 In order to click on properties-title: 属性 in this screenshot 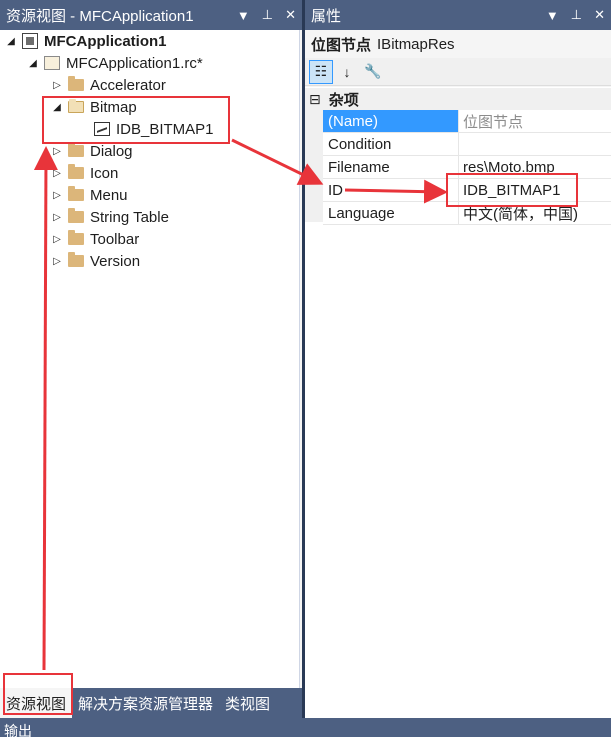, I will do `click(326, 16)`.